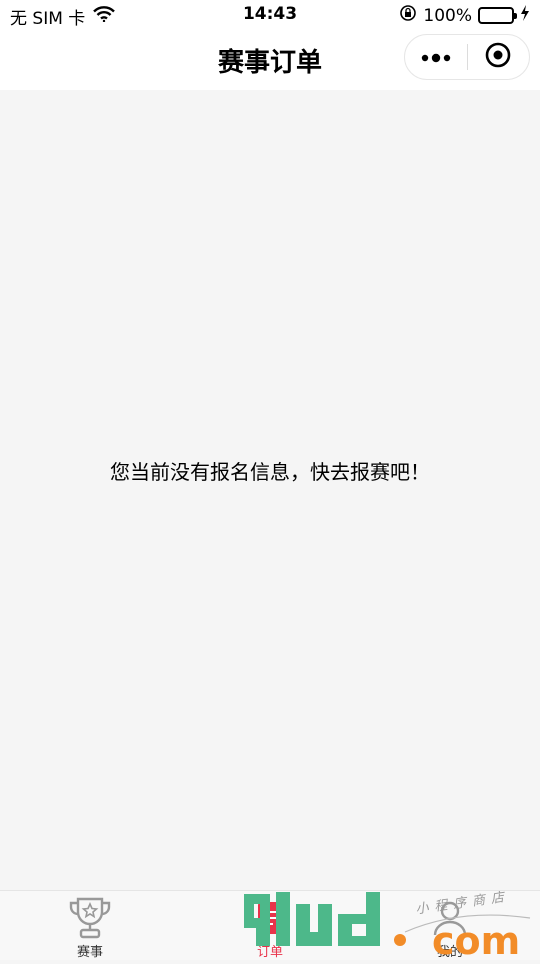 The image size is (540, 964). Describe the element at coordinates (408, 15) in the screenshot. I see `rotation-lock-icon` at that location.